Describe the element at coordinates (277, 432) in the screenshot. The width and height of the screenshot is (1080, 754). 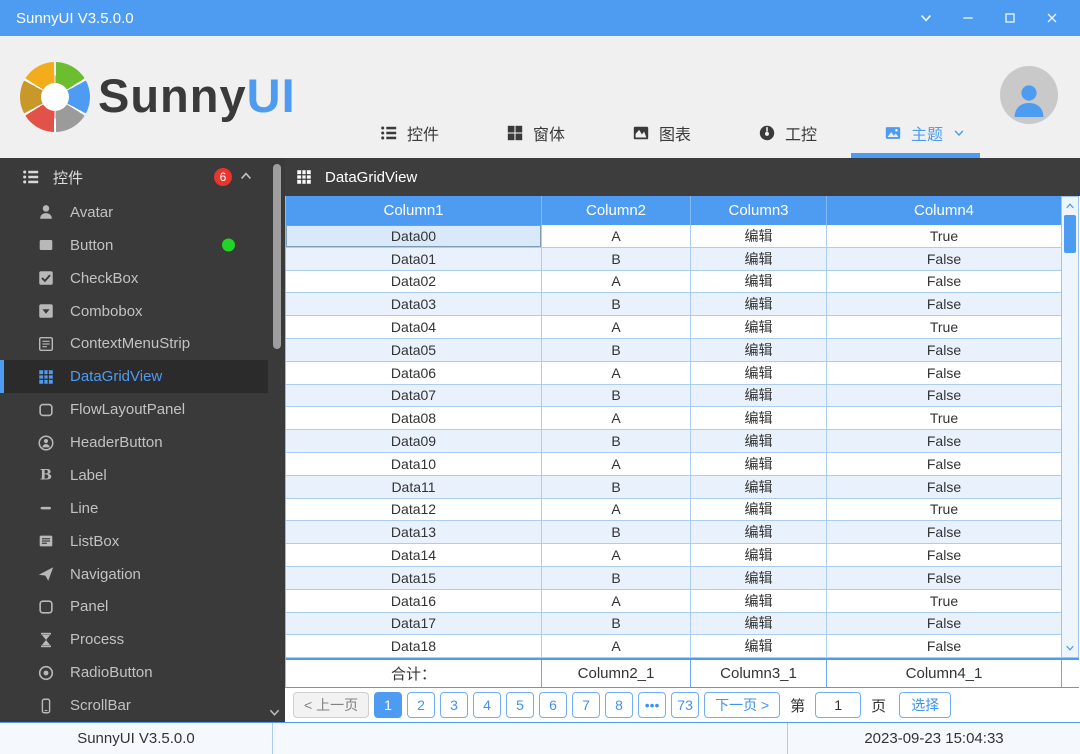
I see `sidebar-scrollbar` at that location.